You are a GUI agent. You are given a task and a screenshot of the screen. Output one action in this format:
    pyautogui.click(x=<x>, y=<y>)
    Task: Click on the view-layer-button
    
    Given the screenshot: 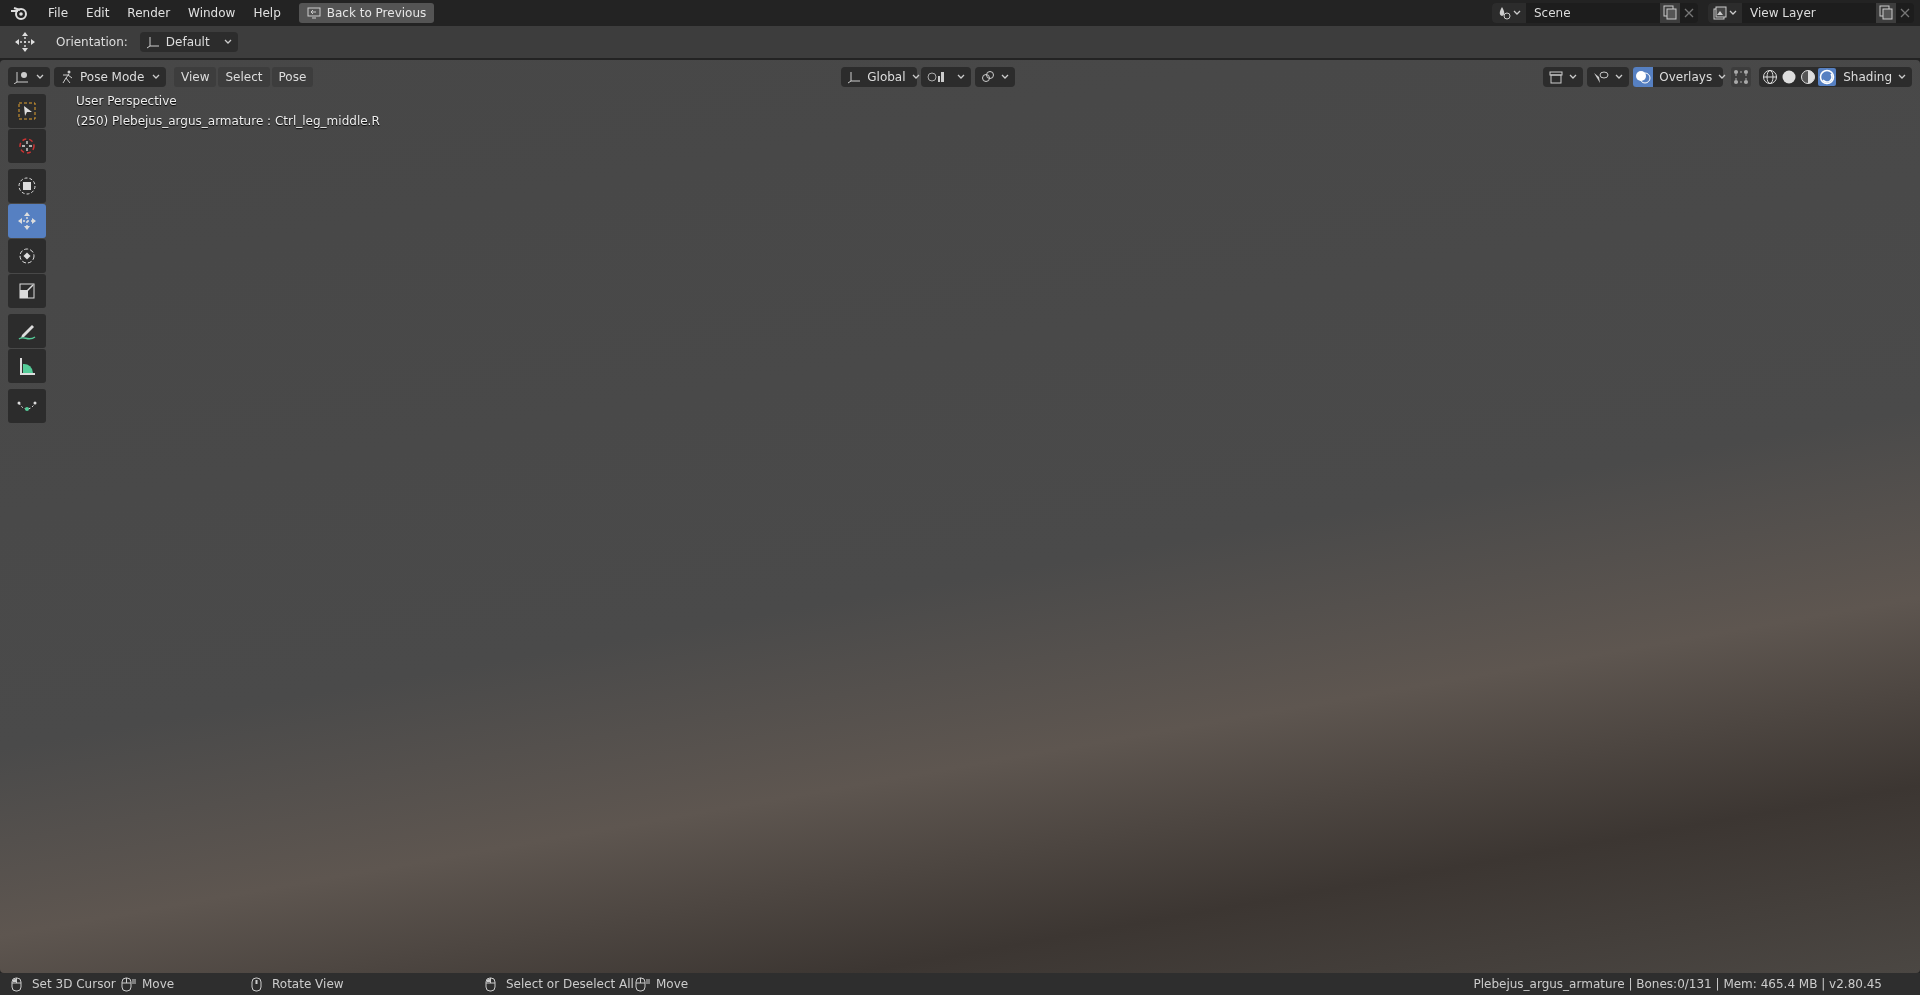 What is the action you would take?
    pyautogui.click(x=1725, y=13)
    